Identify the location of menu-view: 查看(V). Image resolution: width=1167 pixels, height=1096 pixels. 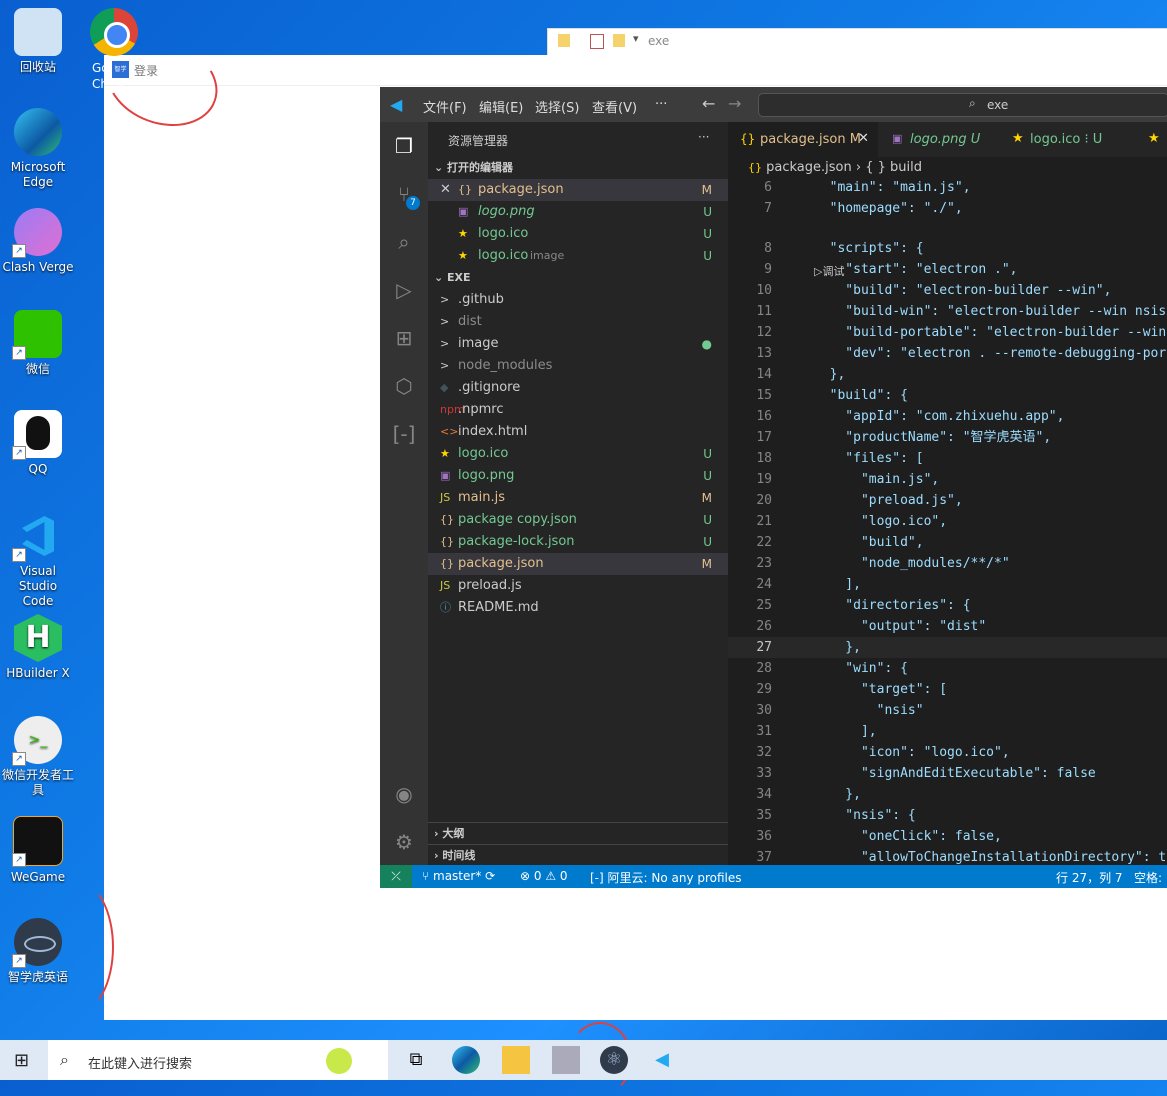
(614, 106).